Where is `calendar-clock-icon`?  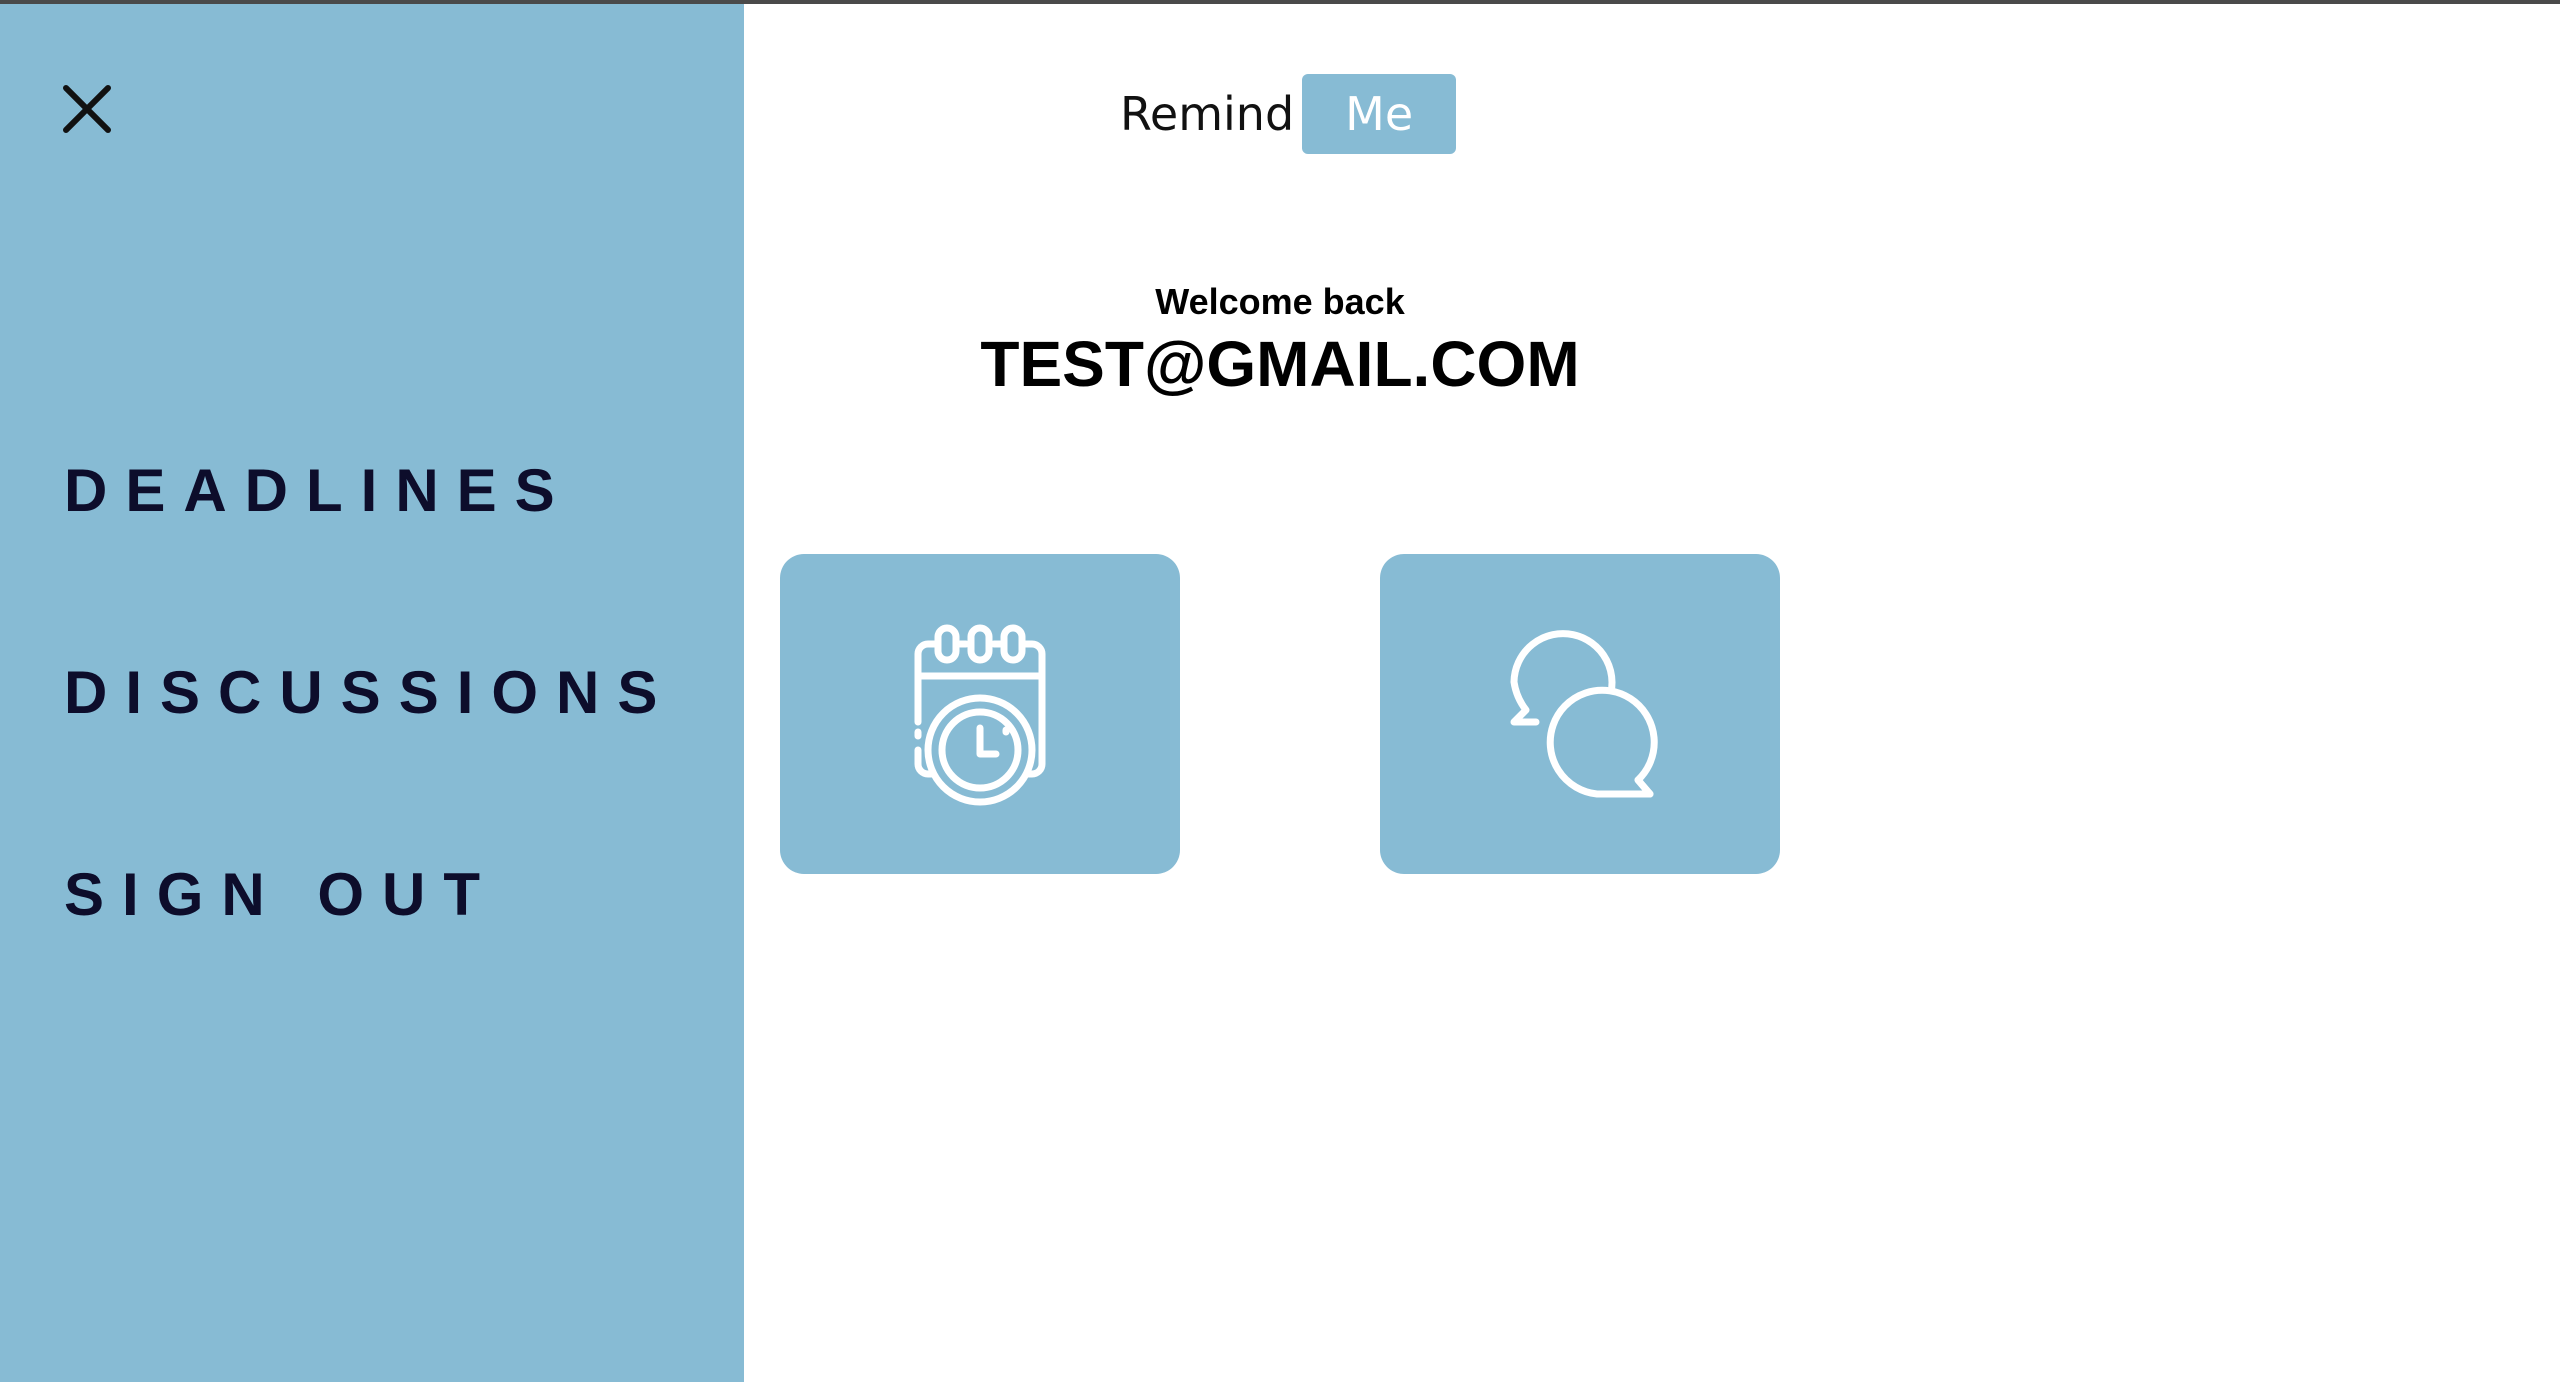 calendar-clock-icon is located at coordinates (980, 715).